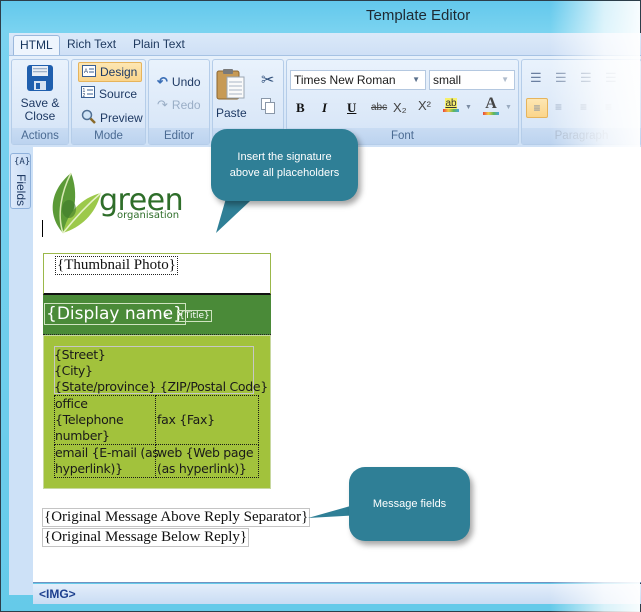 This screenshot has width=641, height=612. What do you see at coordinates (82, 436) in the screenshot?
I see `telephone-placeholder-line2: number}` at bounding box center [82, 436].